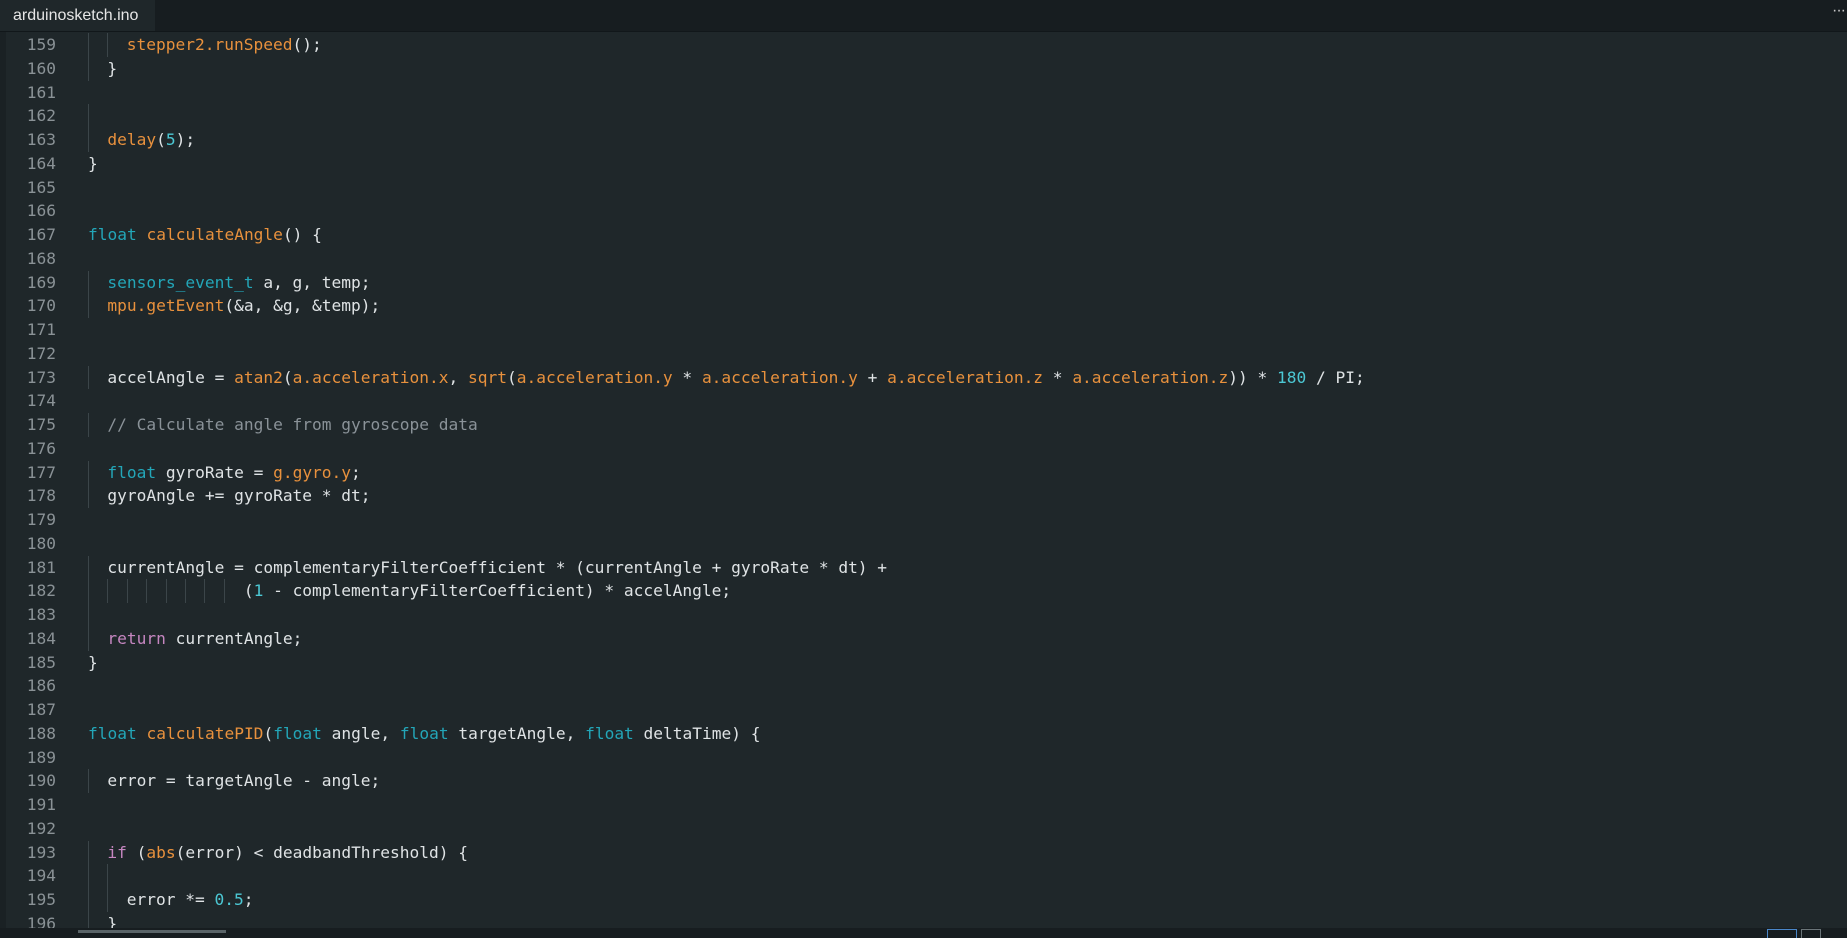 This screenshot has width=1847, height=938. What do you see at coordinates (923, 829) in the screenshot?
I see `code-line: 192` at bounding box center [923, 829].